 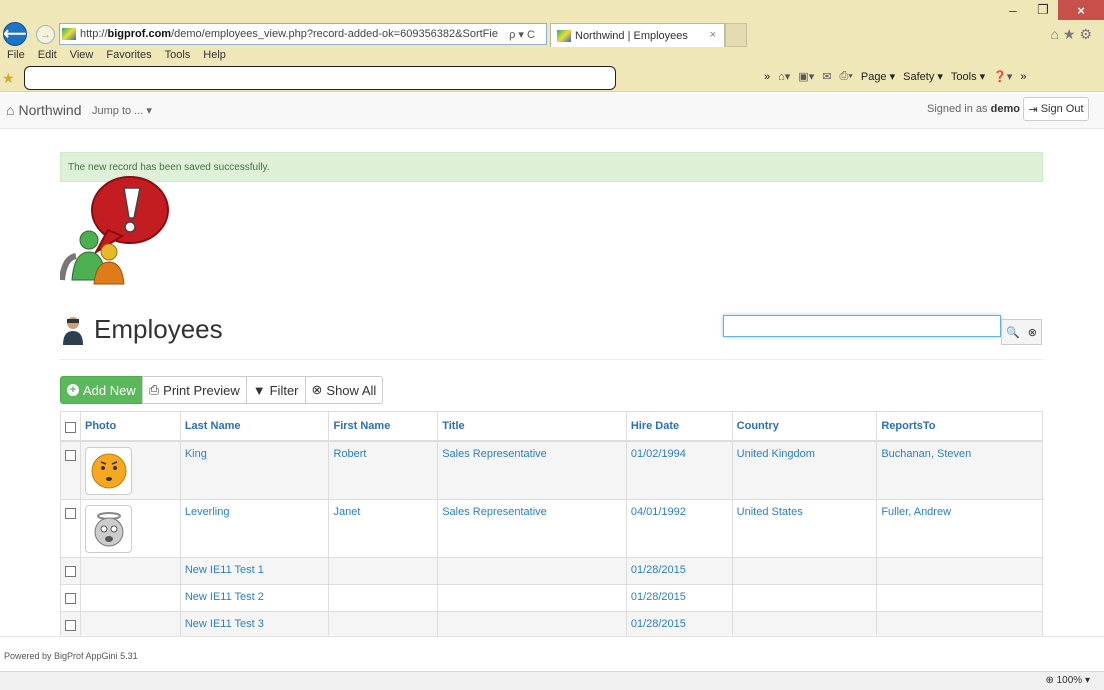 What do you see at coordinates (1067, 680) in the screenshot?
I see `zoom-control: ⊕ 100% ▾` at bounding box center [1067, 680].